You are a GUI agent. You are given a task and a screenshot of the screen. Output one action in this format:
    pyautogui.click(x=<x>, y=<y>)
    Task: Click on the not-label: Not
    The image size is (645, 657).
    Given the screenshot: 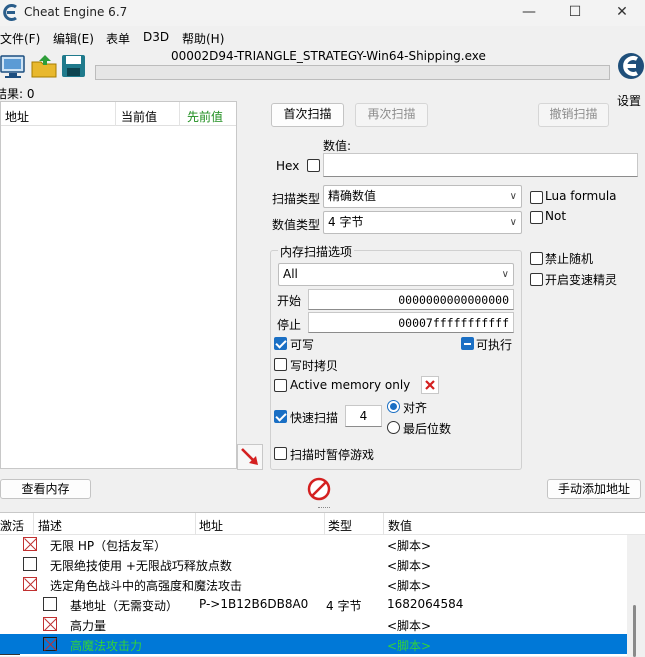 What is the action you would take?
    pyautogui.click(x=555, y=216)
    